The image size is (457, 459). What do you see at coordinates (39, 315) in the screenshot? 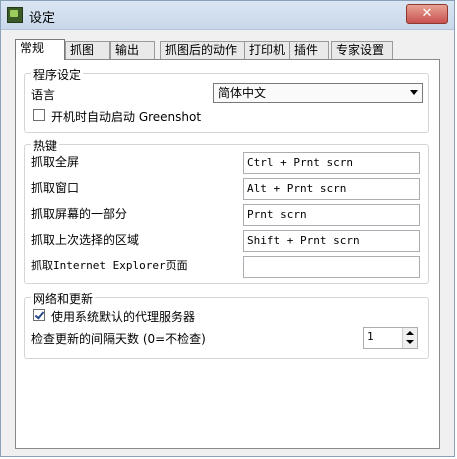
I see `proxy-checkbox` at bounding box center [39, 315].